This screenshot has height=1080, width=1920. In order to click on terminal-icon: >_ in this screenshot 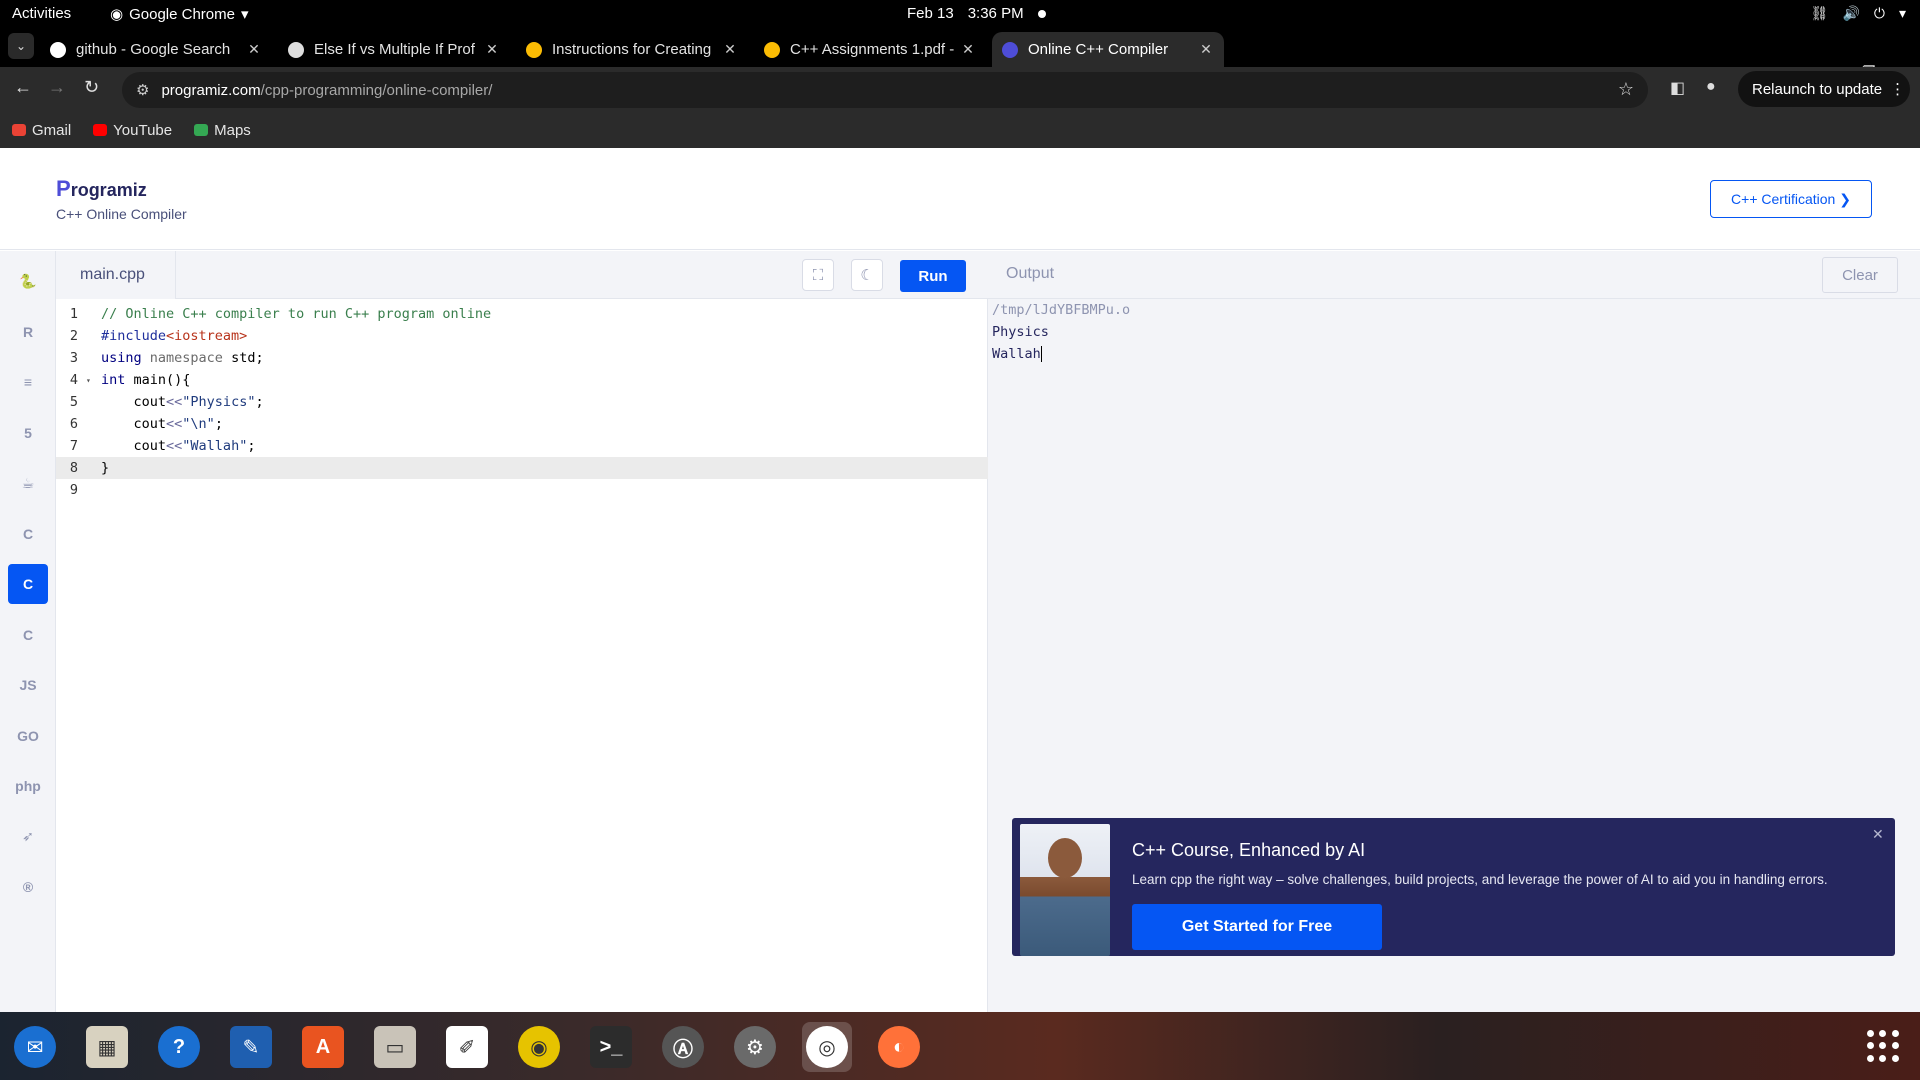, I will do `click(611, 1047)`.